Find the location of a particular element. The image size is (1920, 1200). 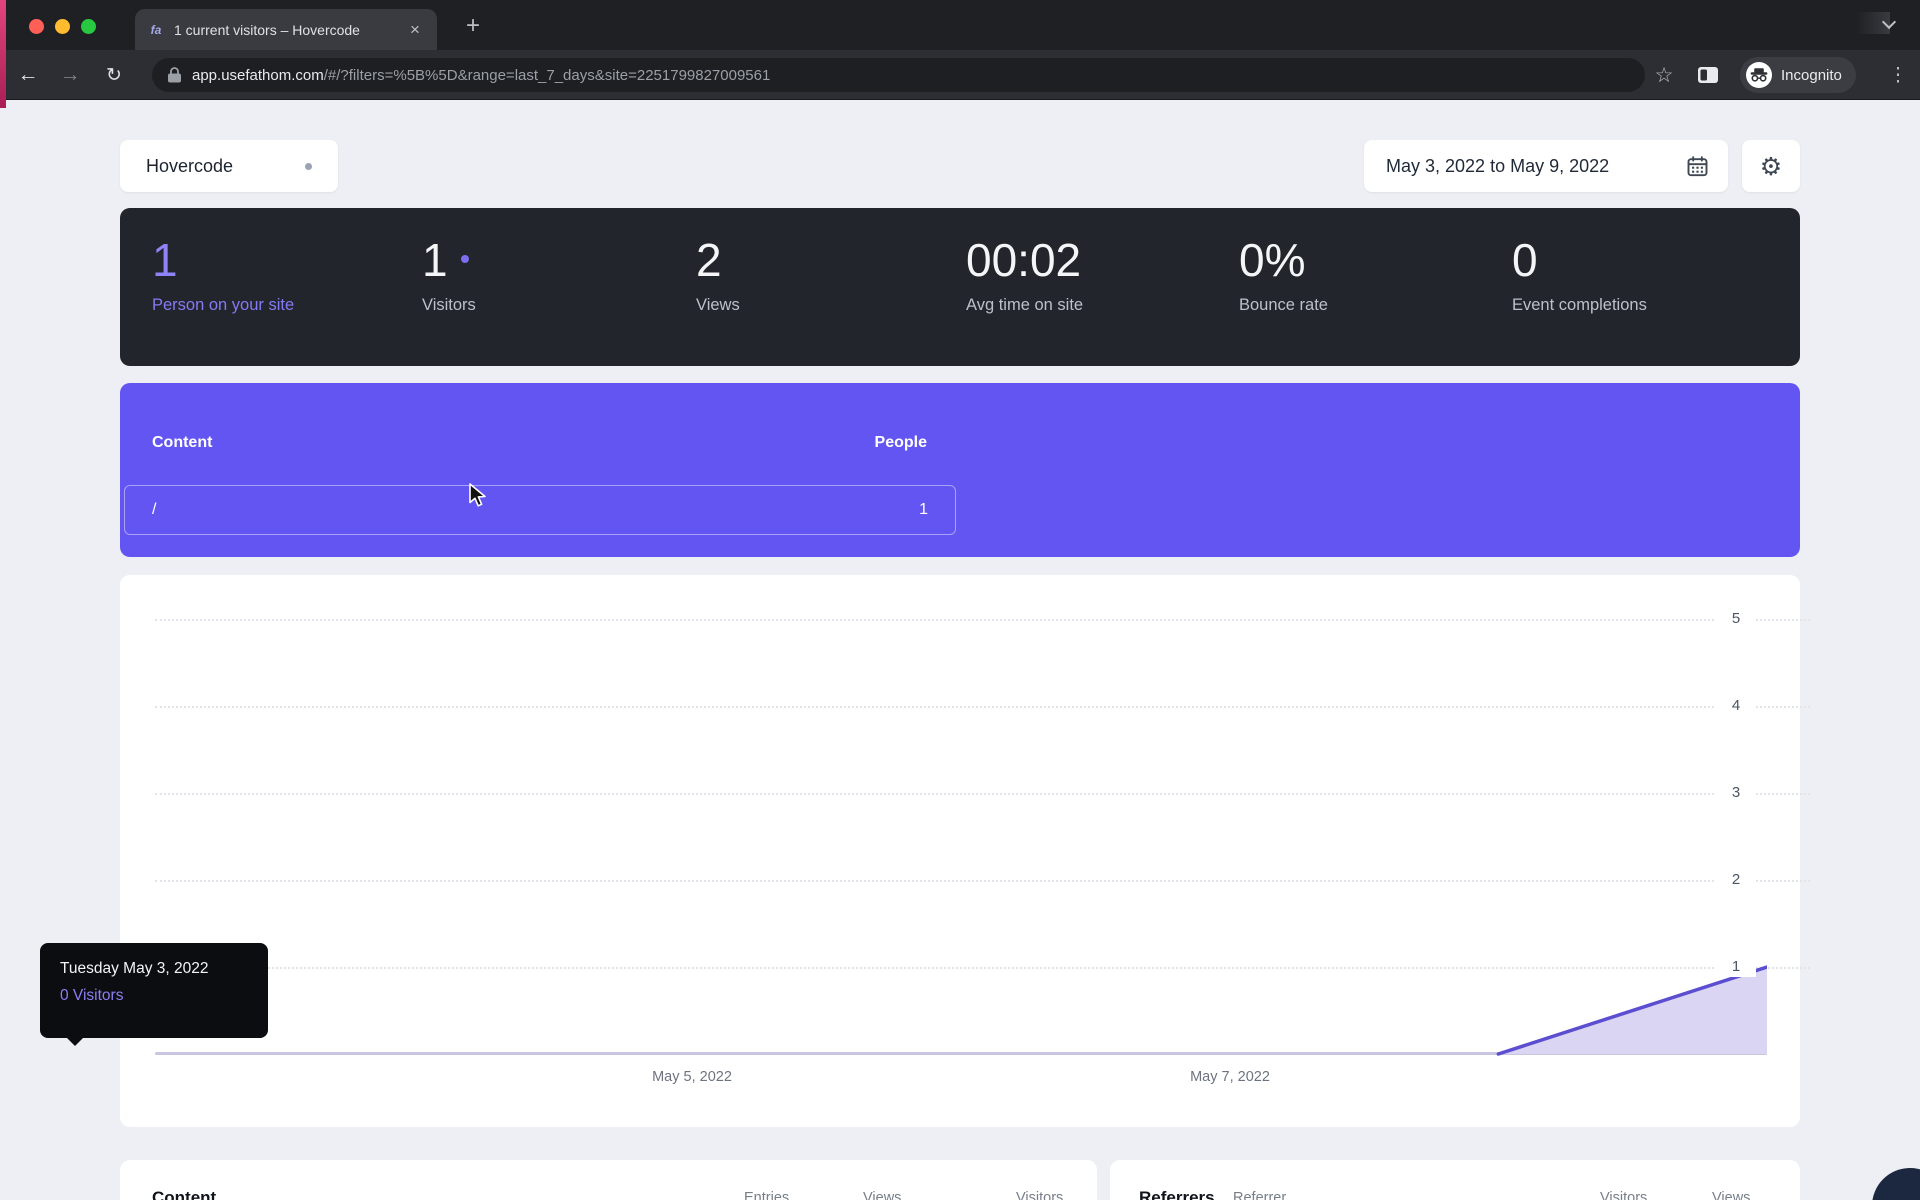

stat-label: Views is located at coordinates (718, 304).